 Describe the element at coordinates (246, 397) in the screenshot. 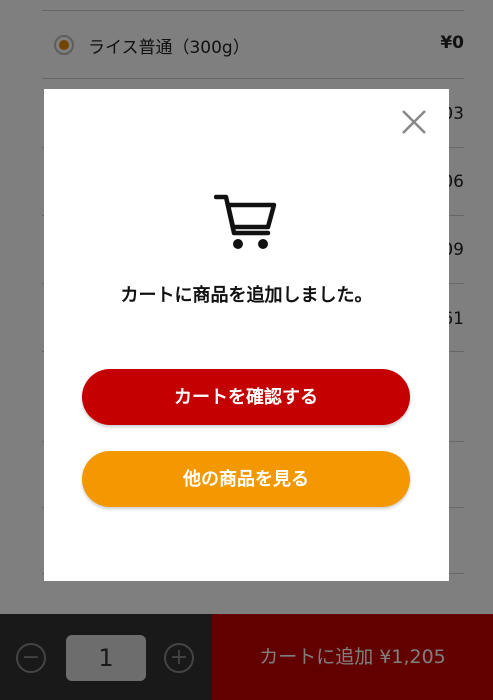

I see `confirm-cart-button: カートを確認する` at that location.